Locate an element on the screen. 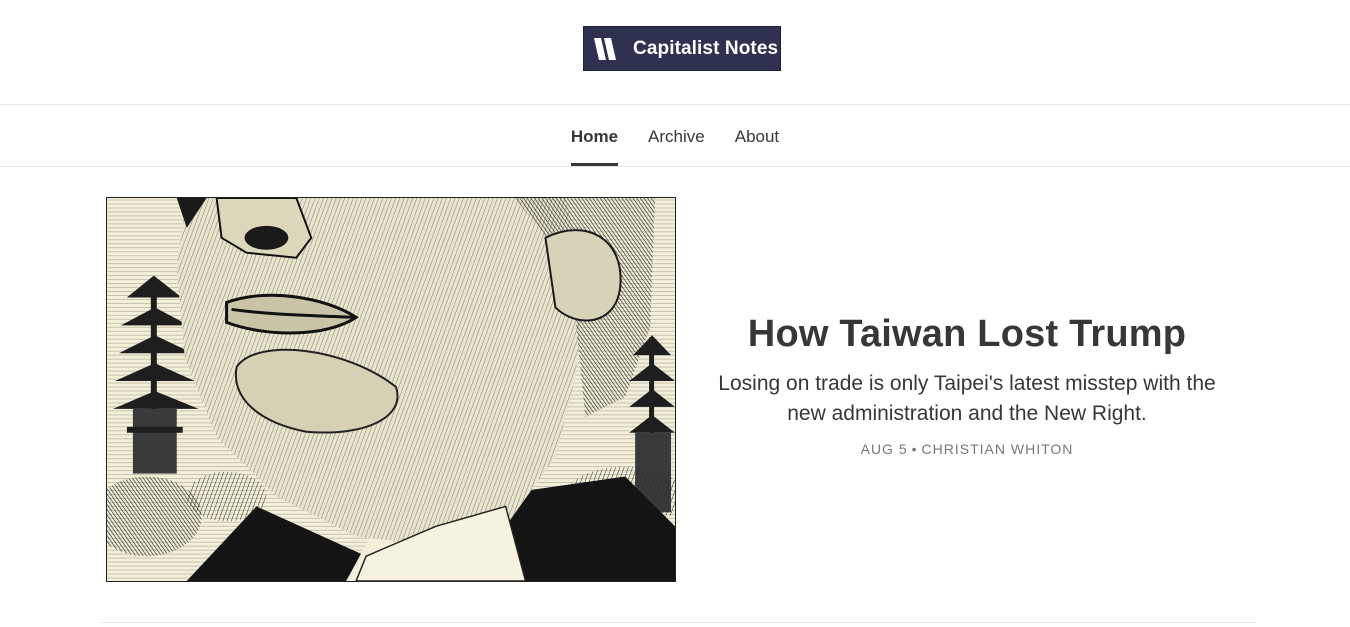  publication-name: Capitalist Notes is located at coordinates (706, 48).